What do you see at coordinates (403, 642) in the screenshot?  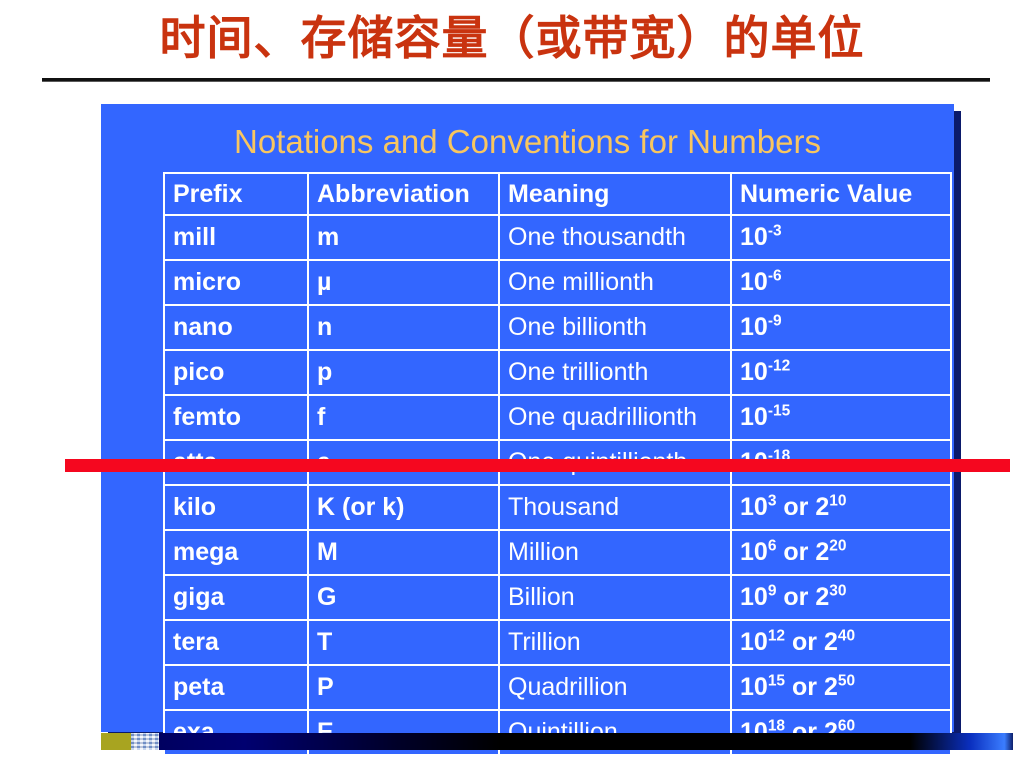 I see `cell-abbreviation: T` at bounding box center [403, 642].